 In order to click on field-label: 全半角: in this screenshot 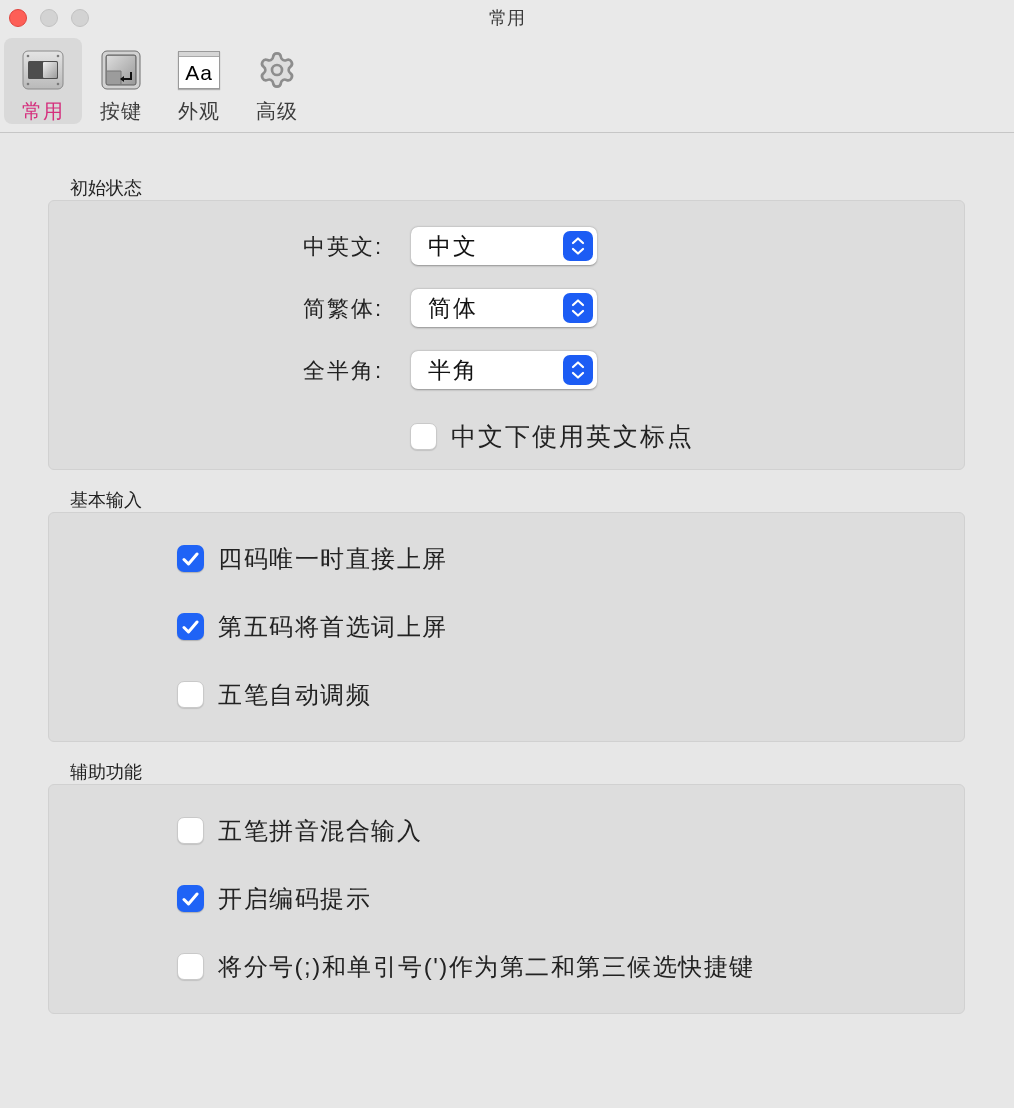, I will do `click(342, 370)`.